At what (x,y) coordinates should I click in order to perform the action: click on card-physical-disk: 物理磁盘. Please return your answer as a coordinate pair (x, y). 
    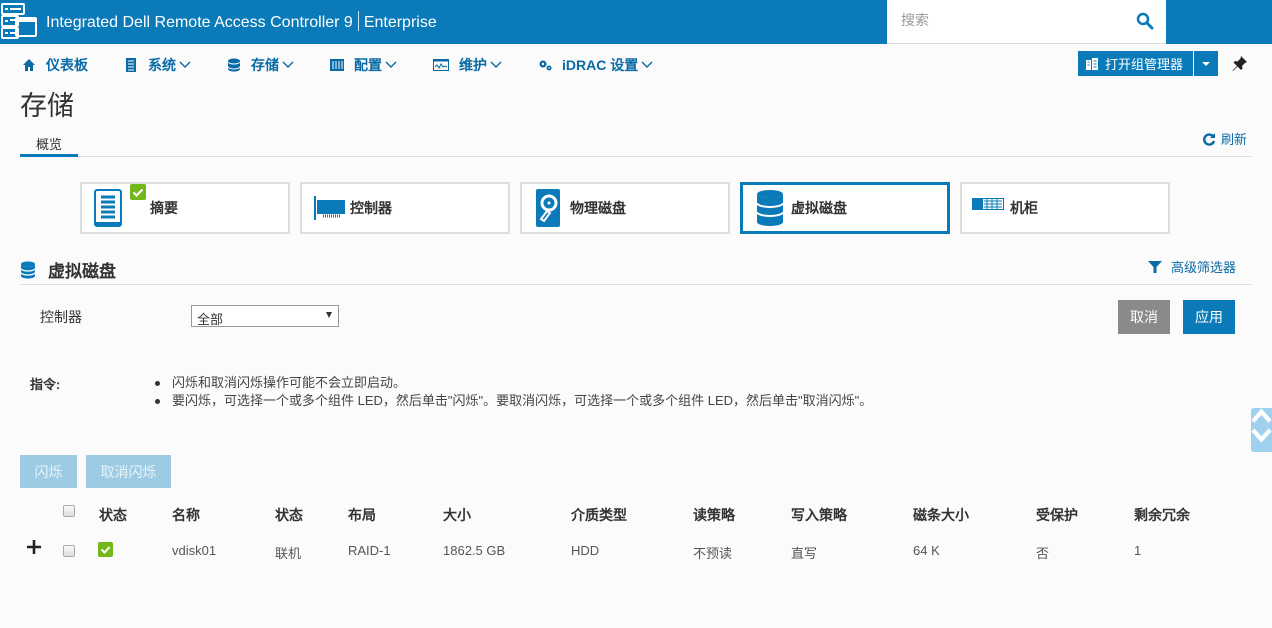
    Looking at the image, I should click on (625, 208).